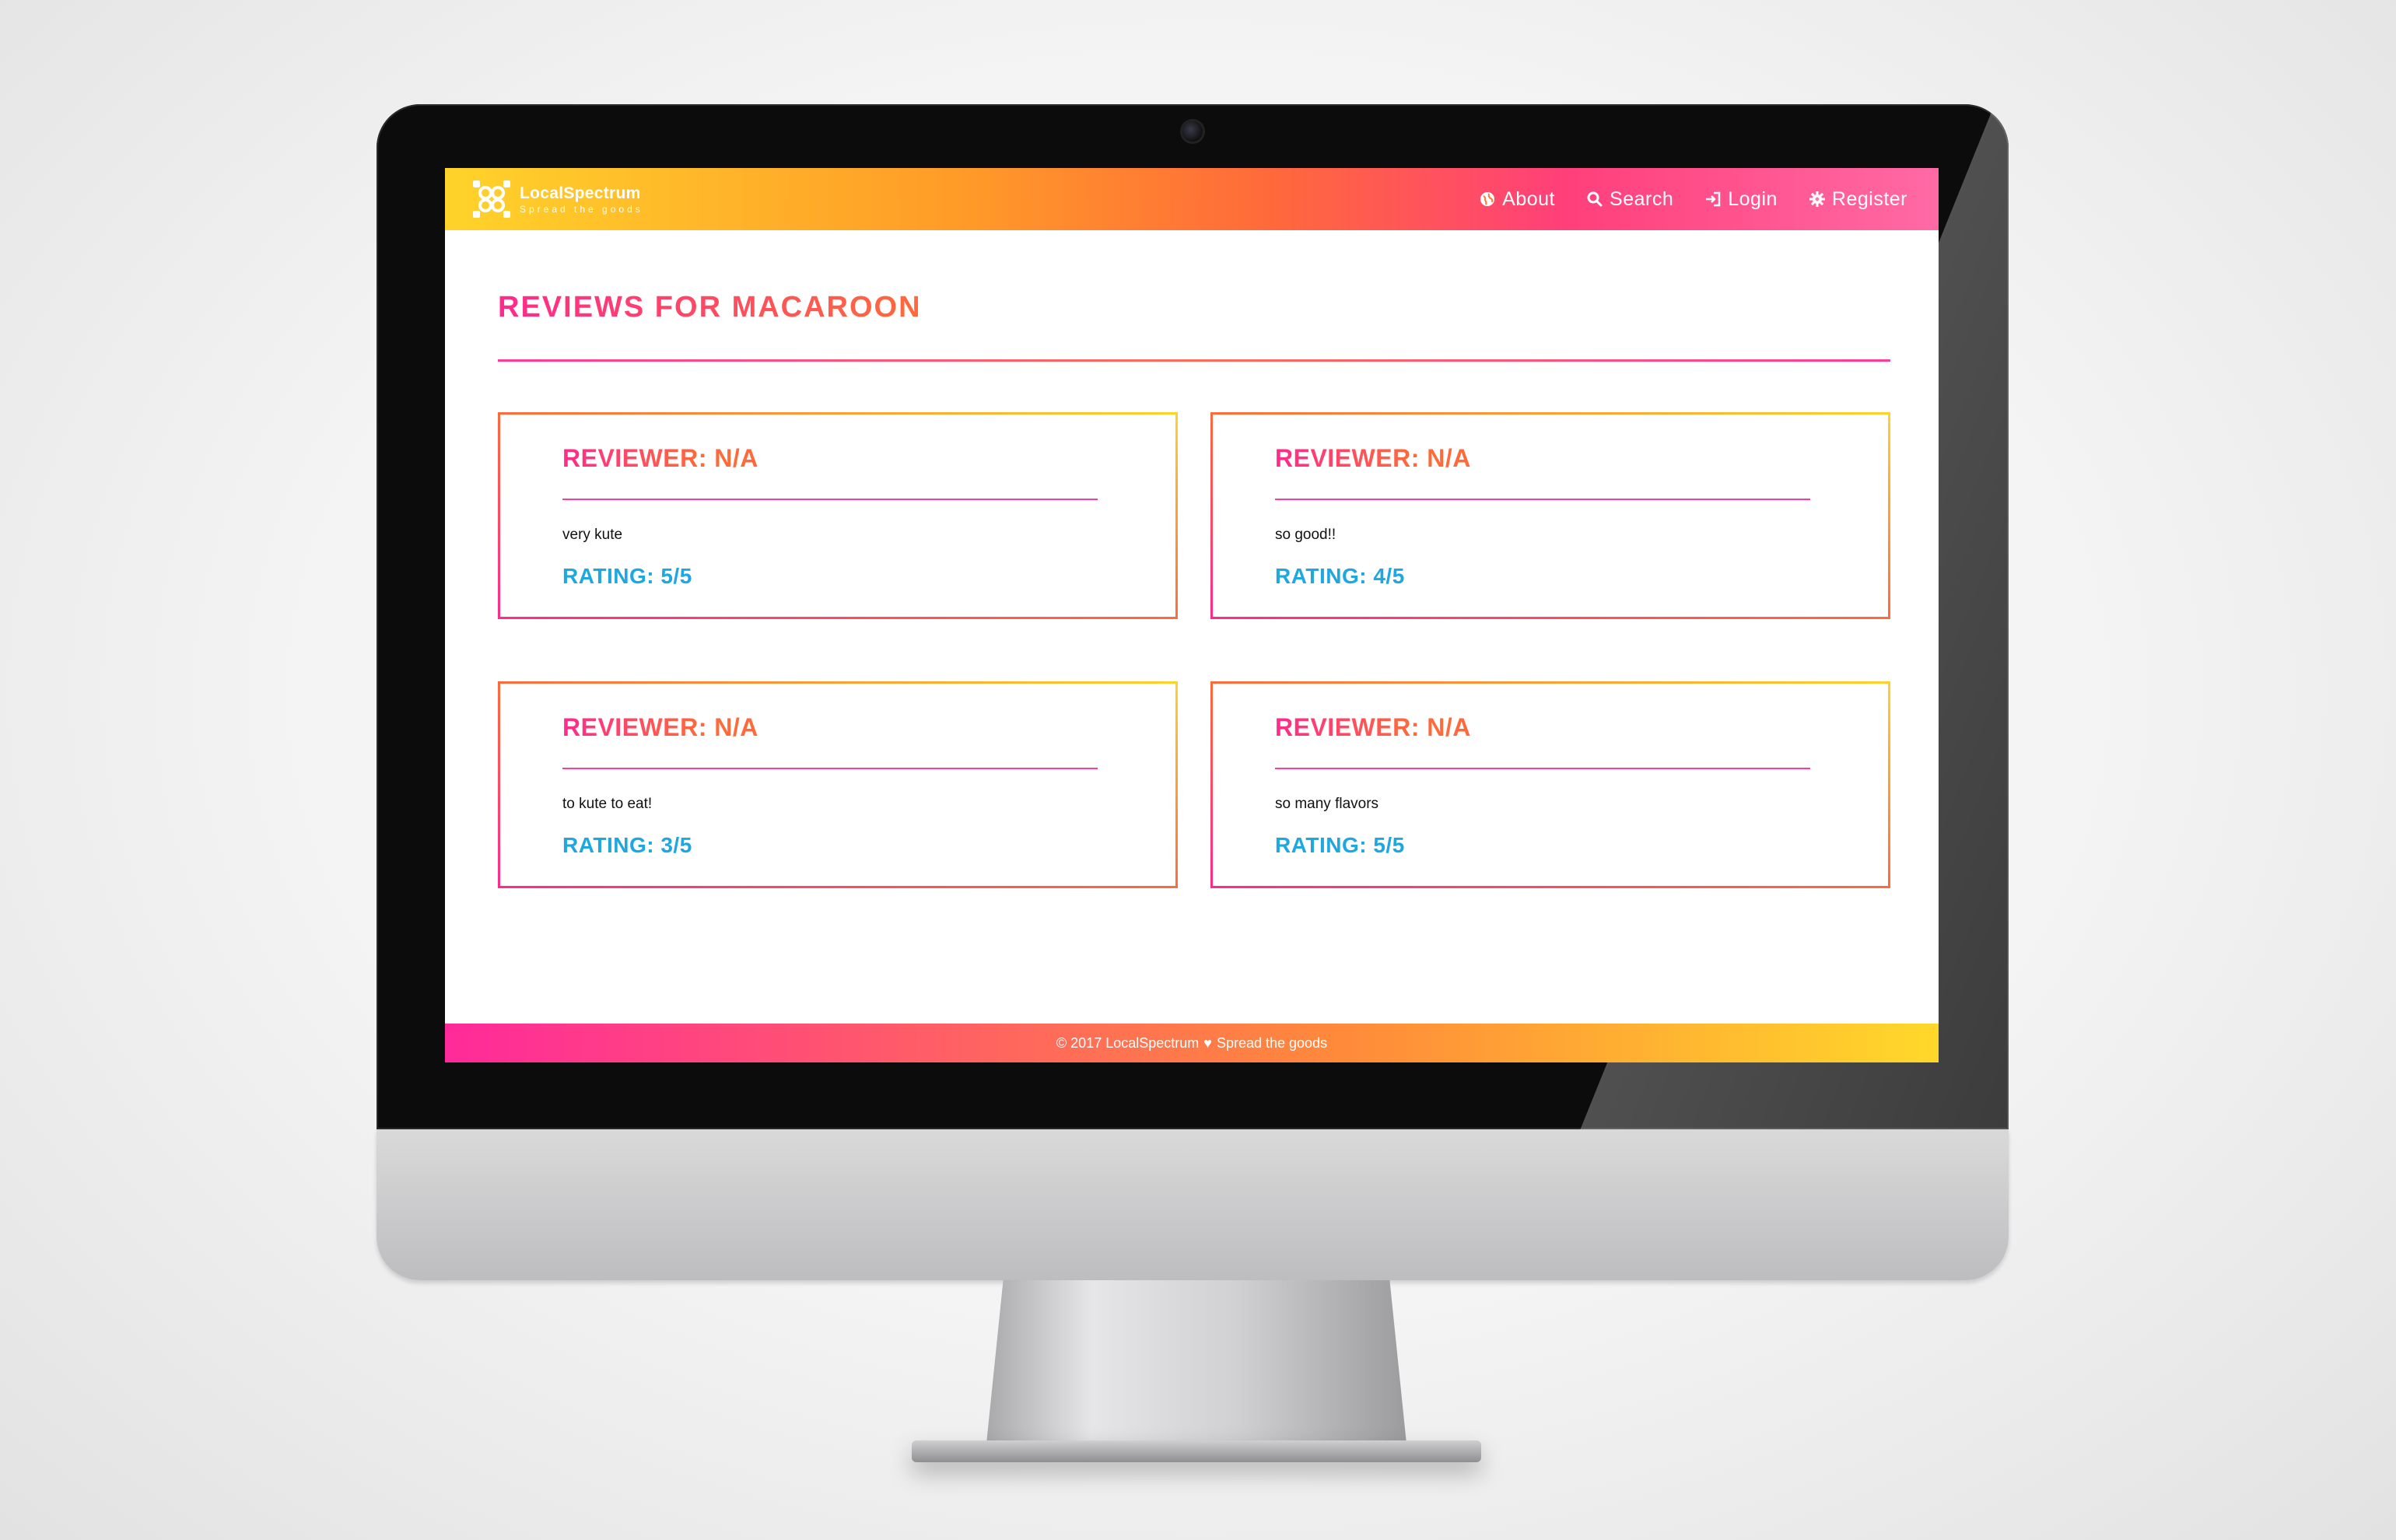 The image size is (2396, 1540). I want to click on search-icon, so click(1595, 199).